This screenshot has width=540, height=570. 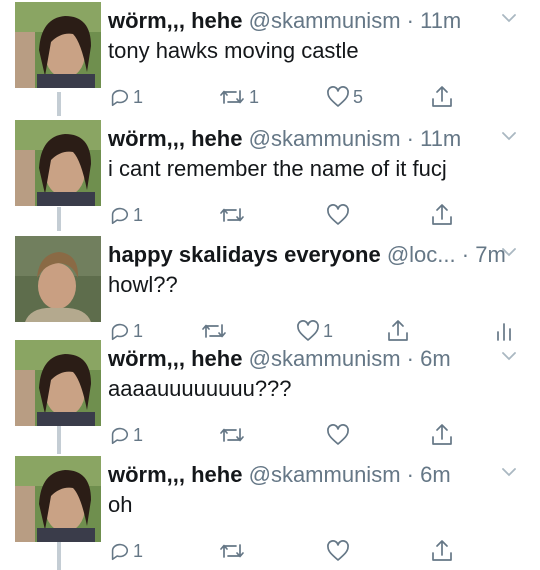 What do you see at coordinates (254, 96) in the screenshot?
I see `retweet-count: 1` at bounding box center [254, 96].